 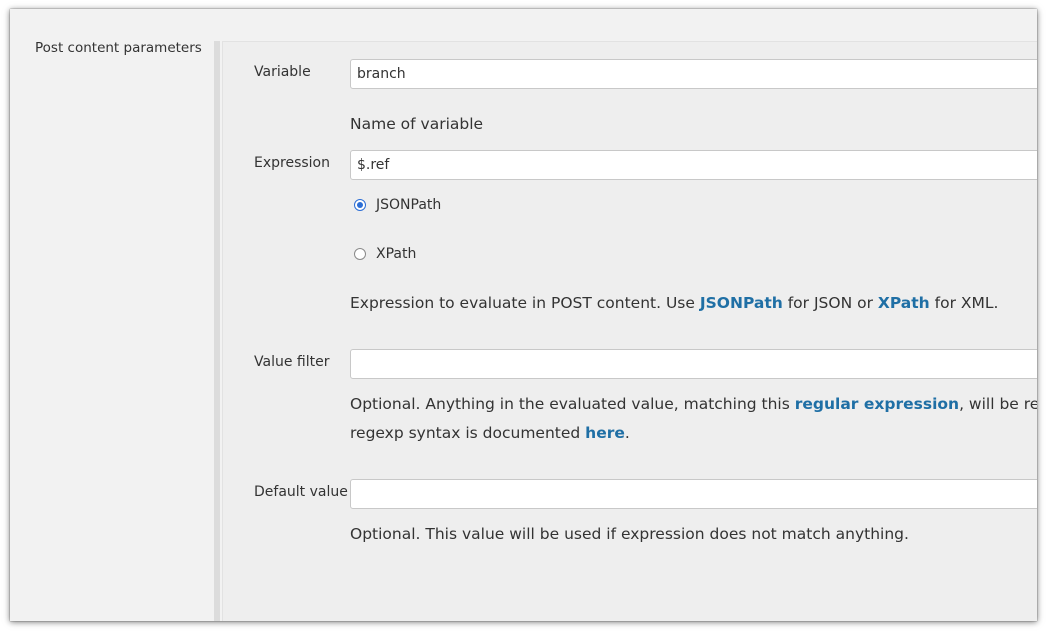 What do you see at coordinates (693, 364) in the screenshot?
I see `value-filter-input` at bounding box center [693, 364].